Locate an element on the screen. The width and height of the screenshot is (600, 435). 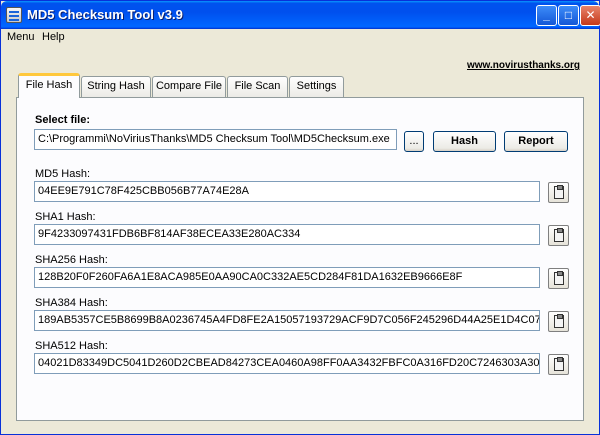
report-button: Report is located at coordinates (536, 141).